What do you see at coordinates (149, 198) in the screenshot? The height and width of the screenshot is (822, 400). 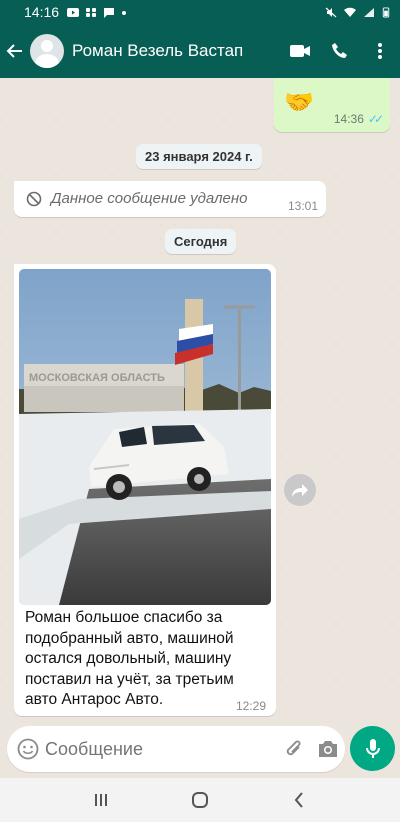 I see `deleted-text: Данное сообщение удалено` at bounding box center [149, 198].